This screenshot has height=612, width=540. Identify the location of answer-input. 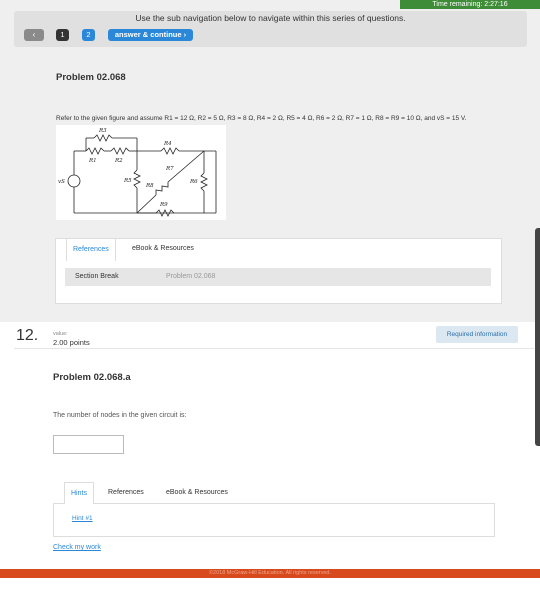
(88, 444).